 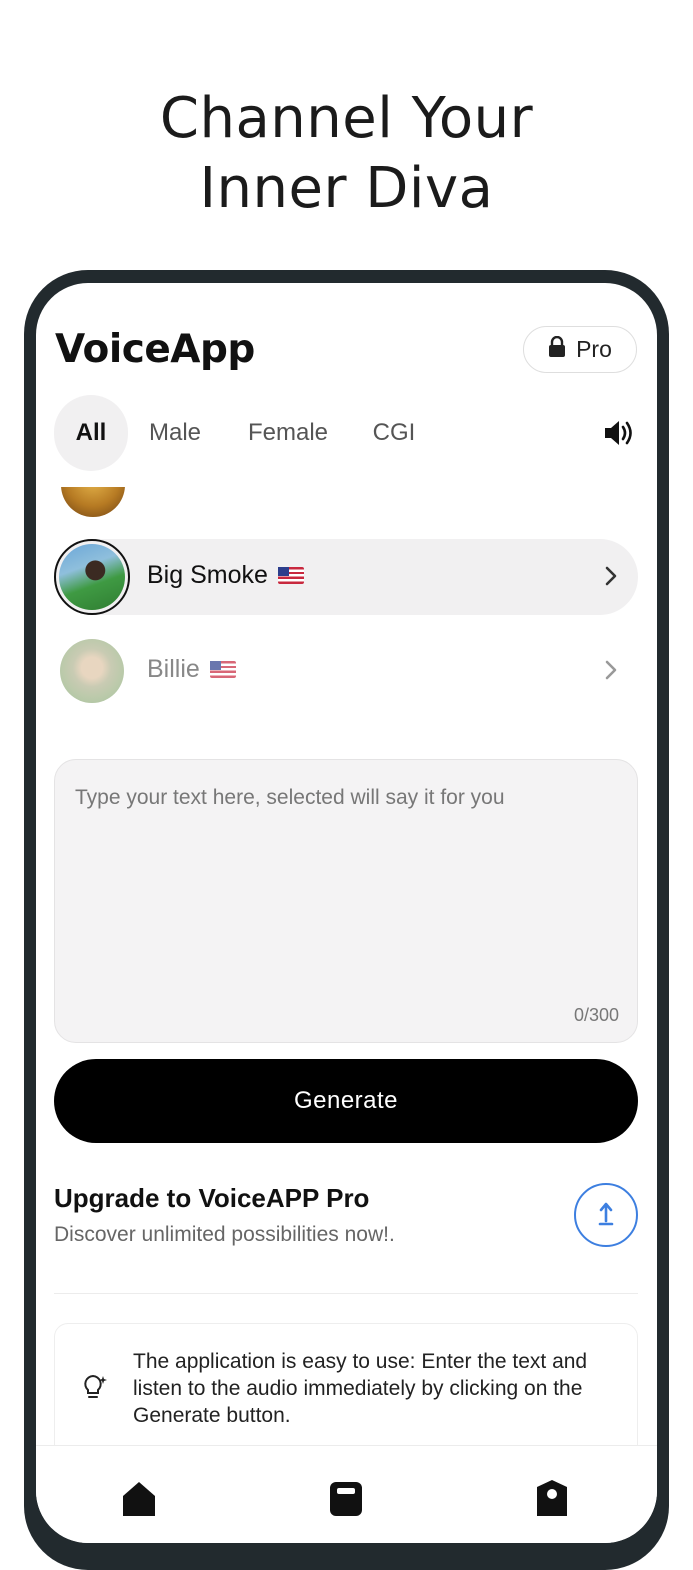 I want to click on category-tabs: All Male Female CGI, so click(x=354, y=433).